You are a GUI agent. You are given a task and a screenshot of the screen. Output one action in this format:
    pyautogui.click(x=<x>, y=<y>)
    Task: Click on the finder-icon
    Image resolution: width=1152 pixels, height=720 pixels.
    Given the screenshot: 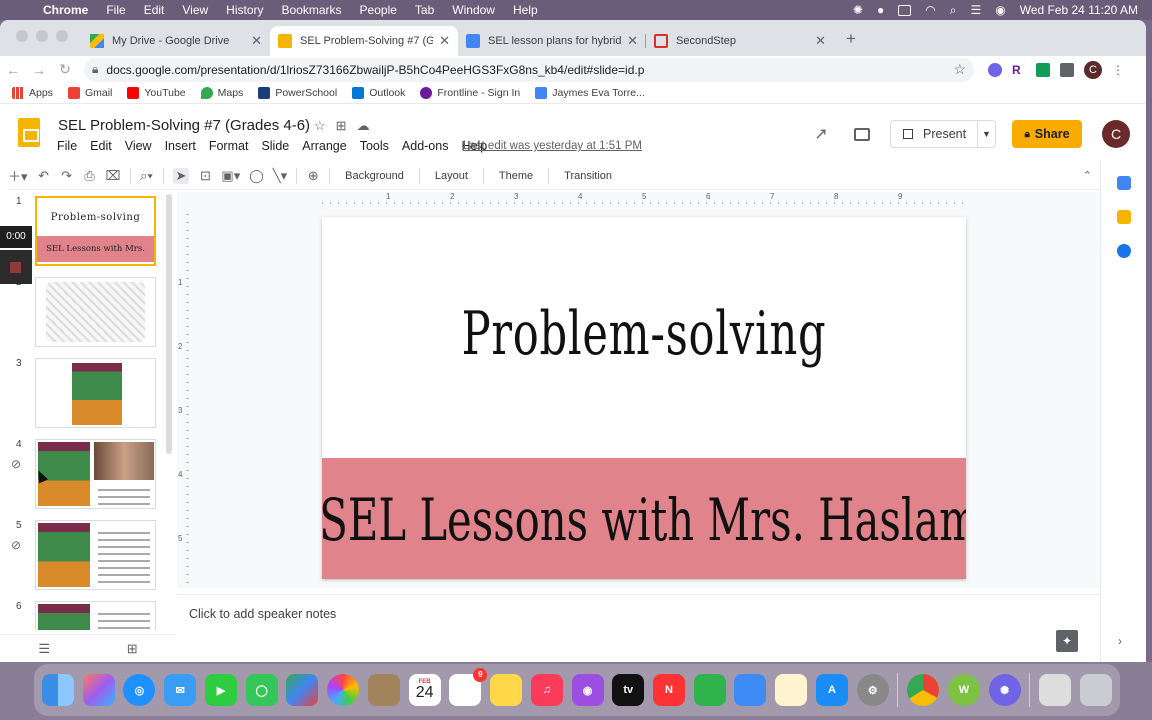 What is the action you would take?
    pyautogui.click(x=58, y=690)
    